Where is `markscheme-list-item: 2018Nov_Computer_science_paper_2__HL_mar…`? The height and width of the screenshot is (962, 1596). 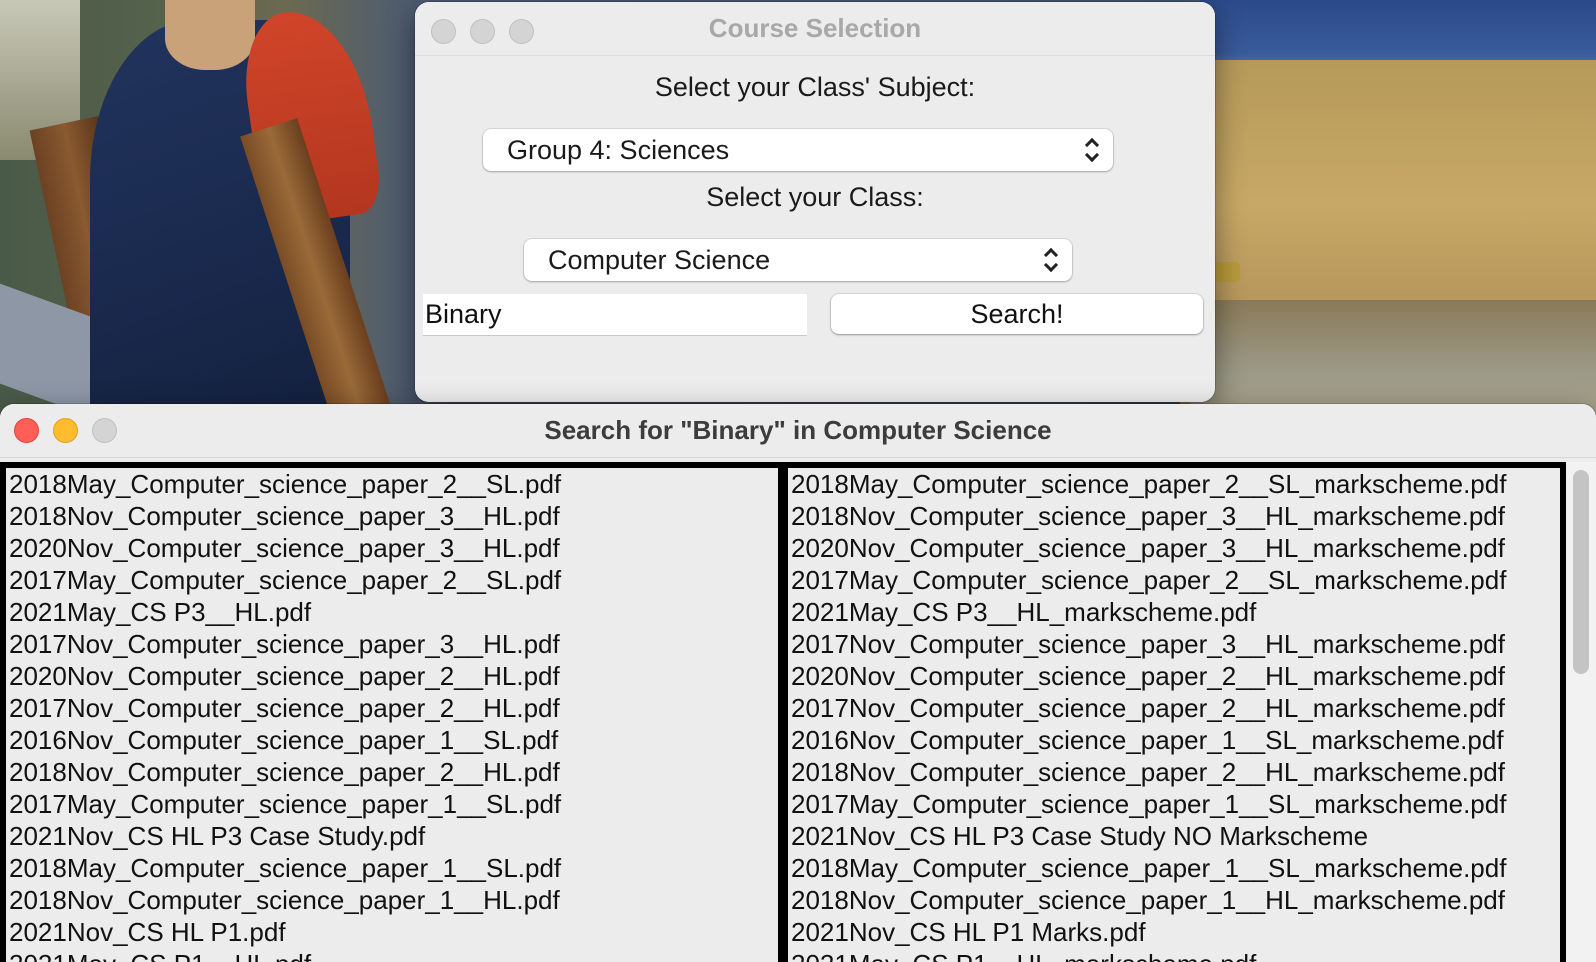
markscheme-list-item: 2018Nov_Computer_science_paper_2__HL_mar… is located at coordinates (1174, 772).